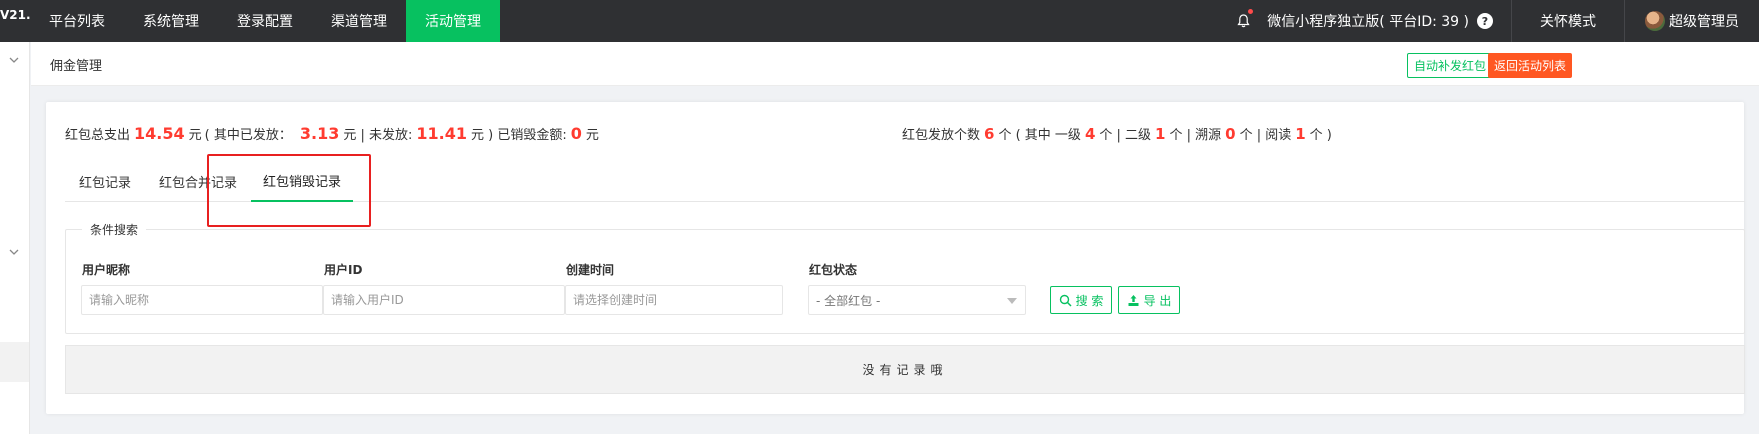 This screenshot has width=1759, height=434. I want to click on nav-login-config: 登录配置, so click(265, 21).